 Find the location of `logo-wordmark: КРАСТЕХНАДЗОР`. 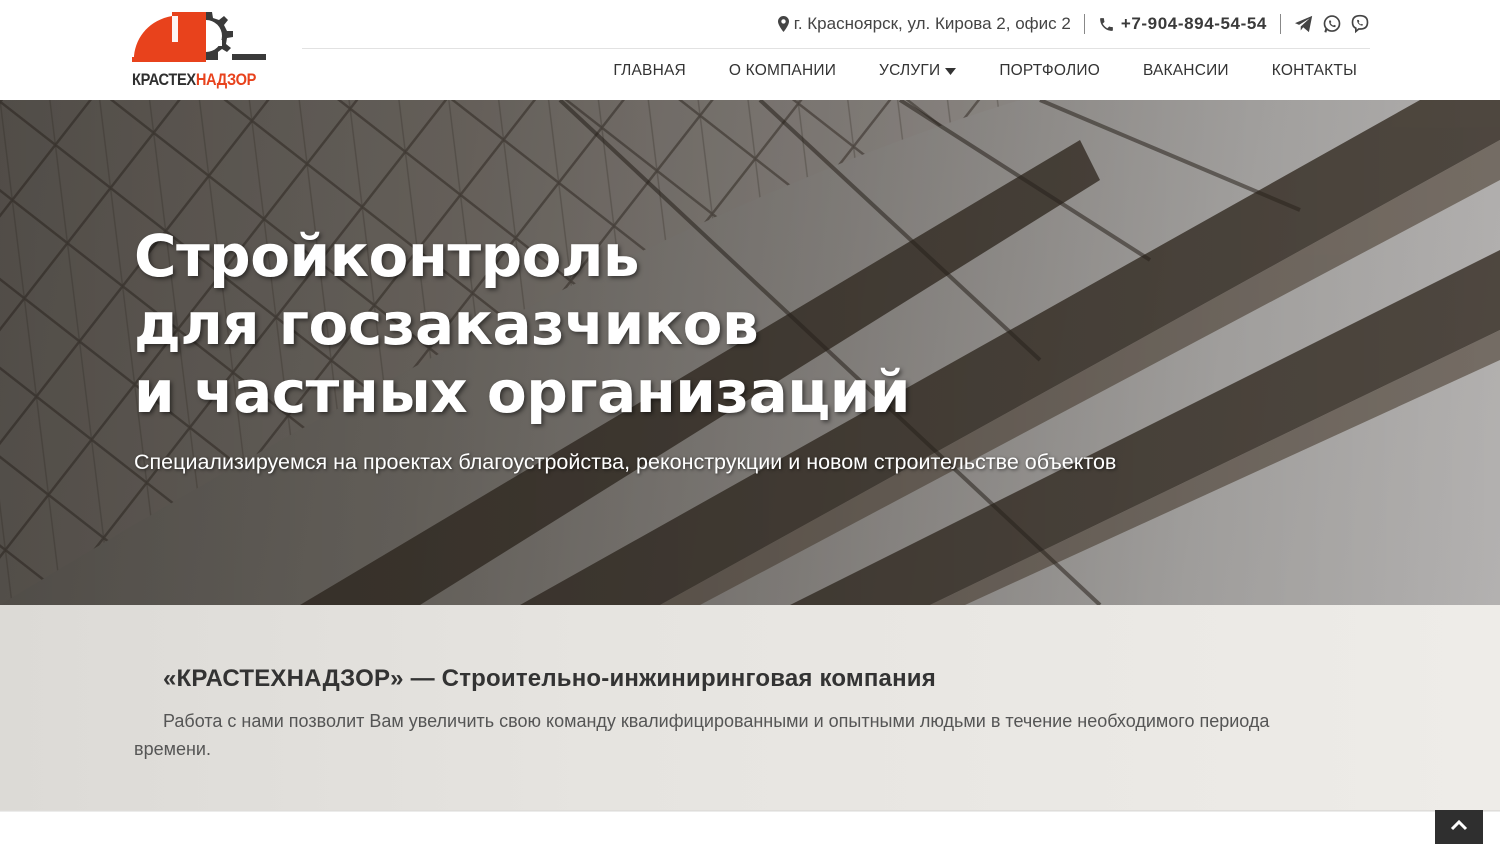

logo-wordmark: КРАСТЕХНАДЗОР is located at coordinates (194, 80).